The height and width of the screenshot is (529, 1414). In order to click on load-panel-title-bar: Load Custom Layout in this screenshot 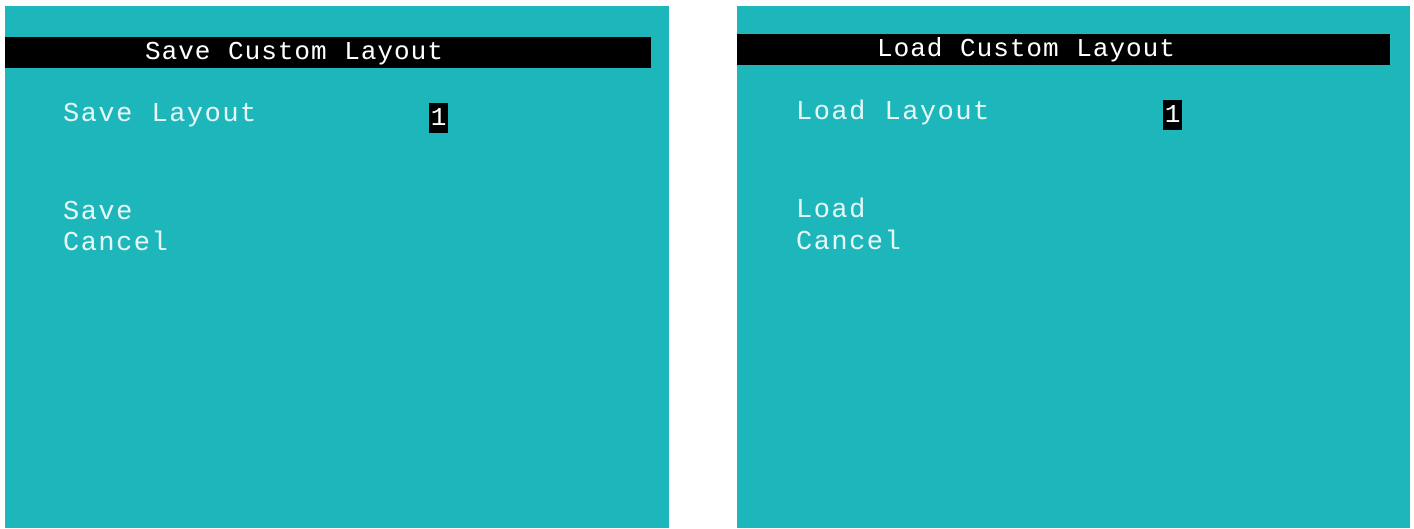, I will do `click(1063, 49)`.